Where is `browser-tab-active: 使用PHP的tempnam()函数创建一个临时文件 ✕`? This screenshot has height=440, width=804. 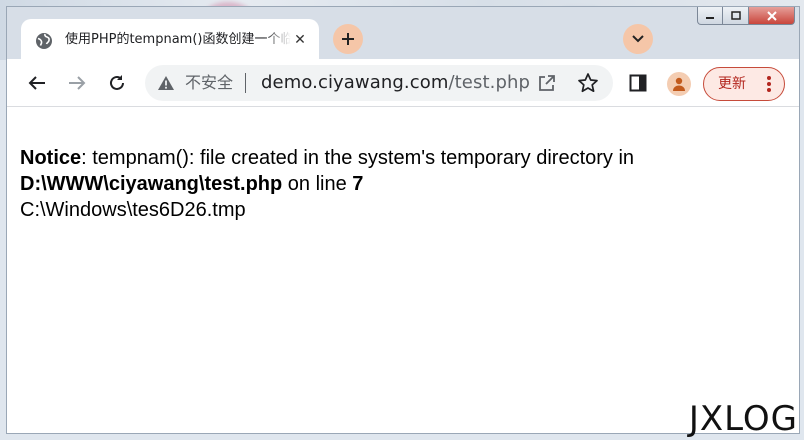
browser-tab-active: 使用PHP的tempnam()函数创建一个临时文件 ✕ is located at coordinates (170, 40).